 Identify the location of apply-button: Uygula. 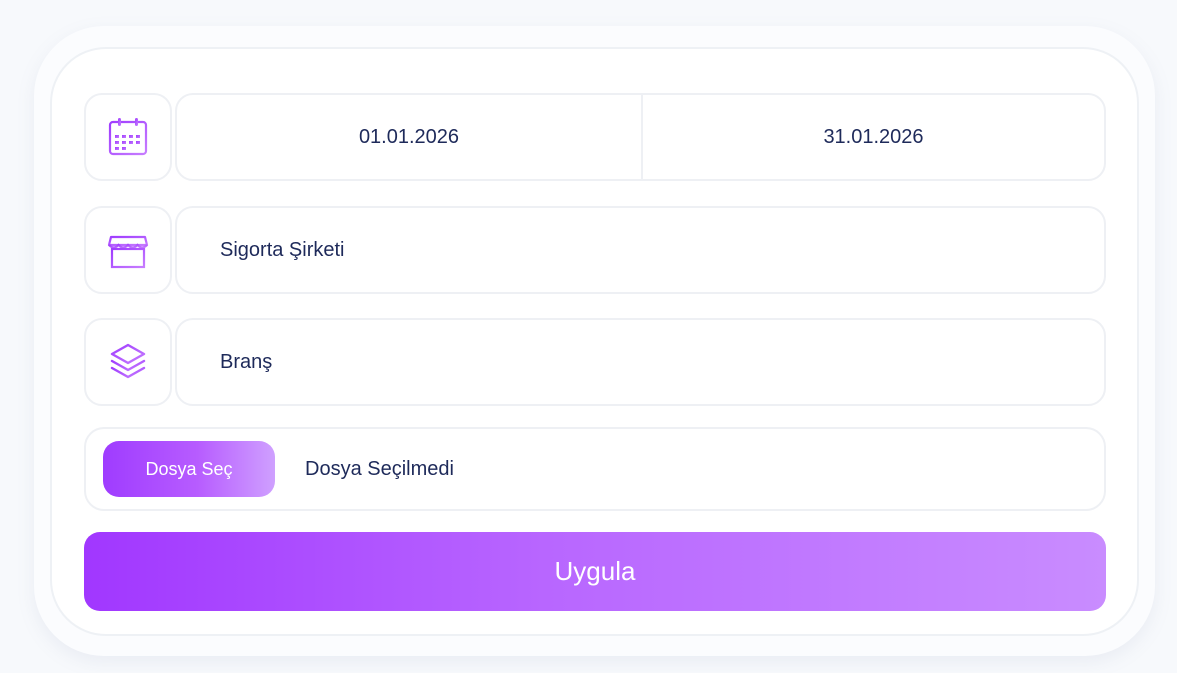
(595, 571).